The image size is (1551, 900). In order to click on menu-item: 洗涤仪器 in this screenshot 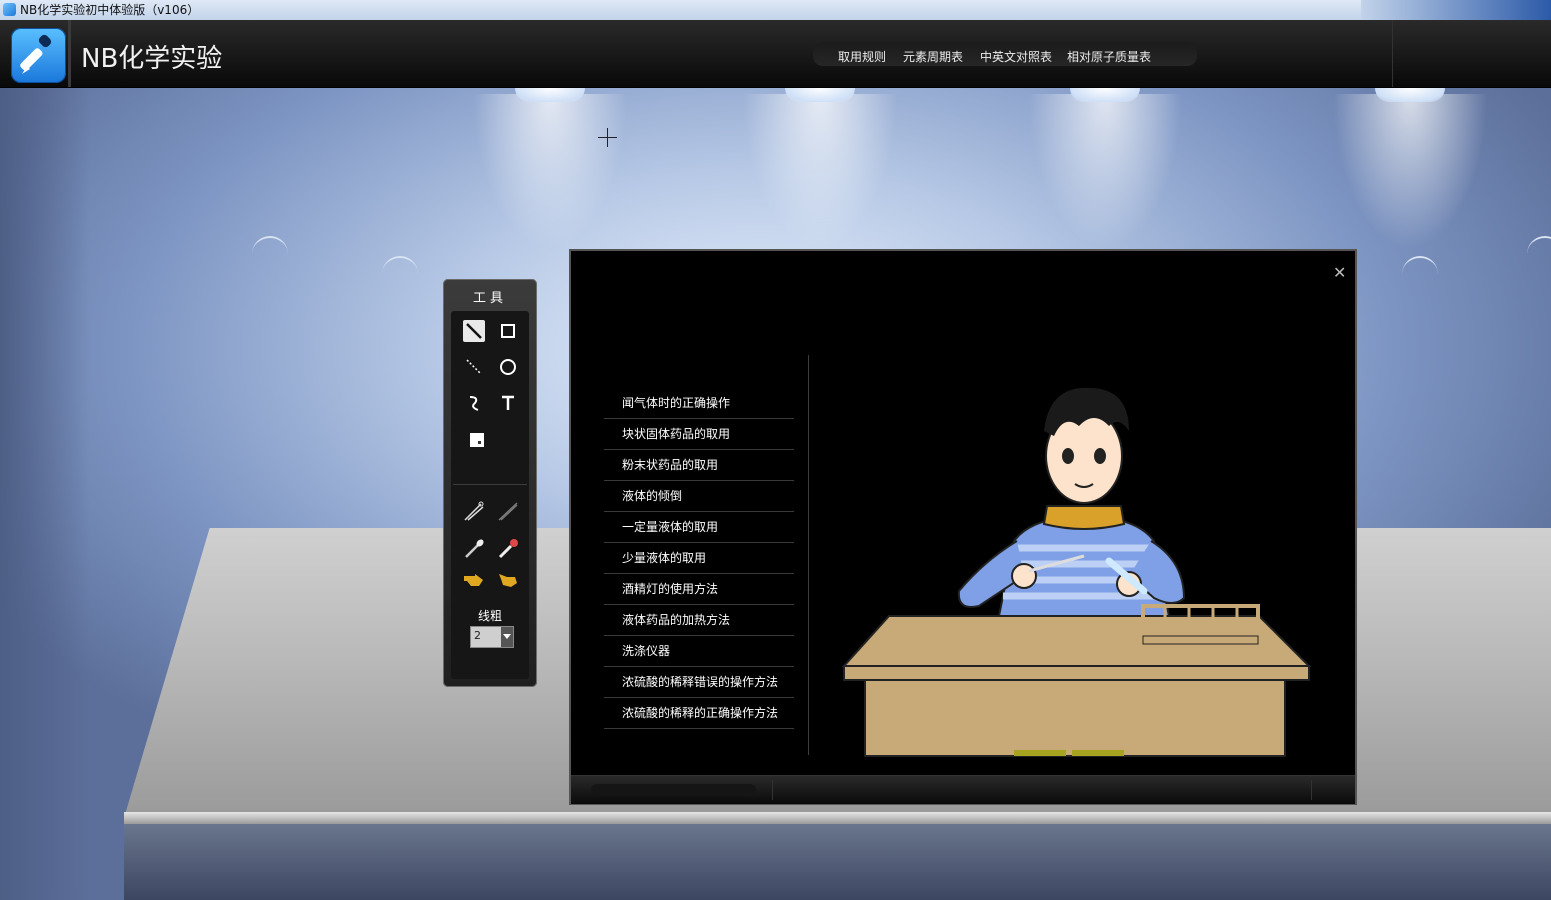, I will do `click(699, 651)`.